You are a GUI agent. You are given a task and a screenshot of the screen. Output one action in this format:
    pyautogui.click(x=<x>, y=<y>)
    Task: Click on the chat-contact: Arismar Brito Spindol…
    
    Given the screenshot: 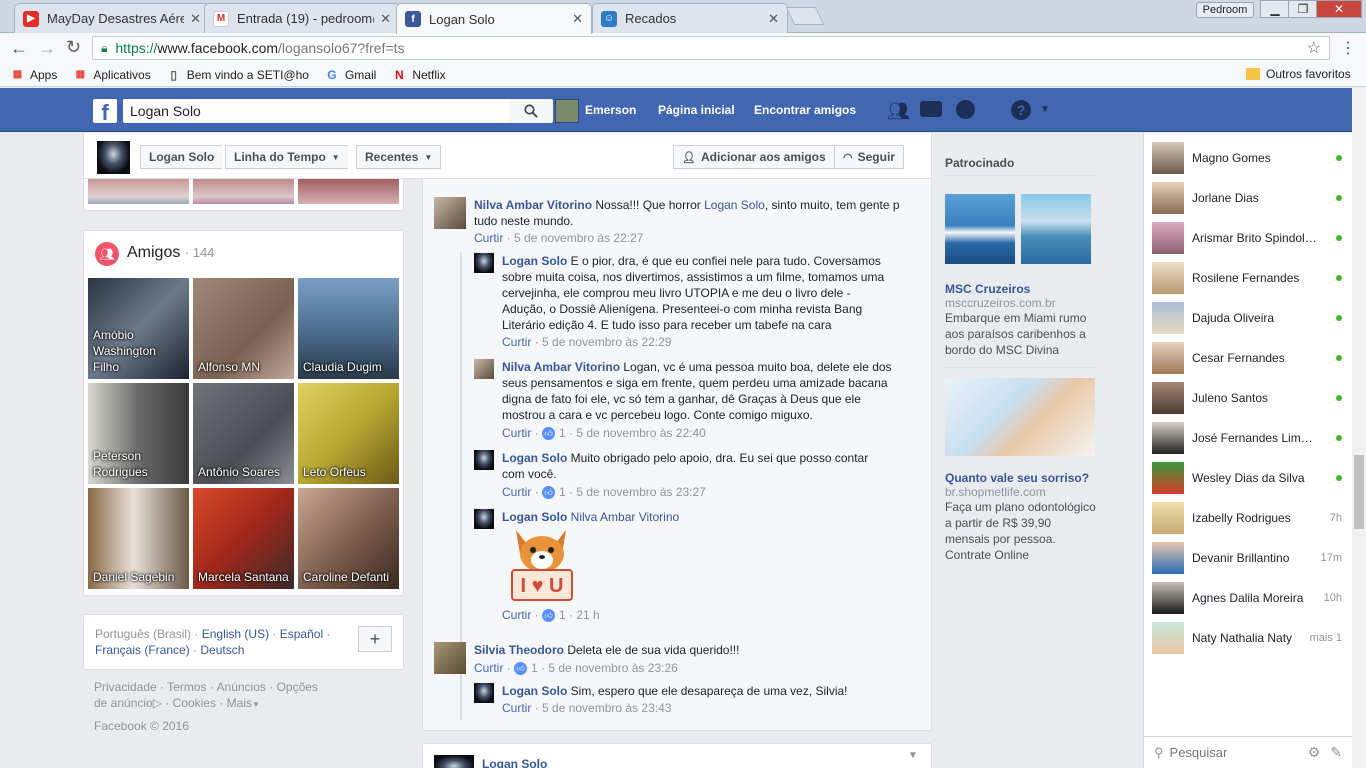 What is the action you would take?
    pyautogui.click(x=1247, y=238)
    